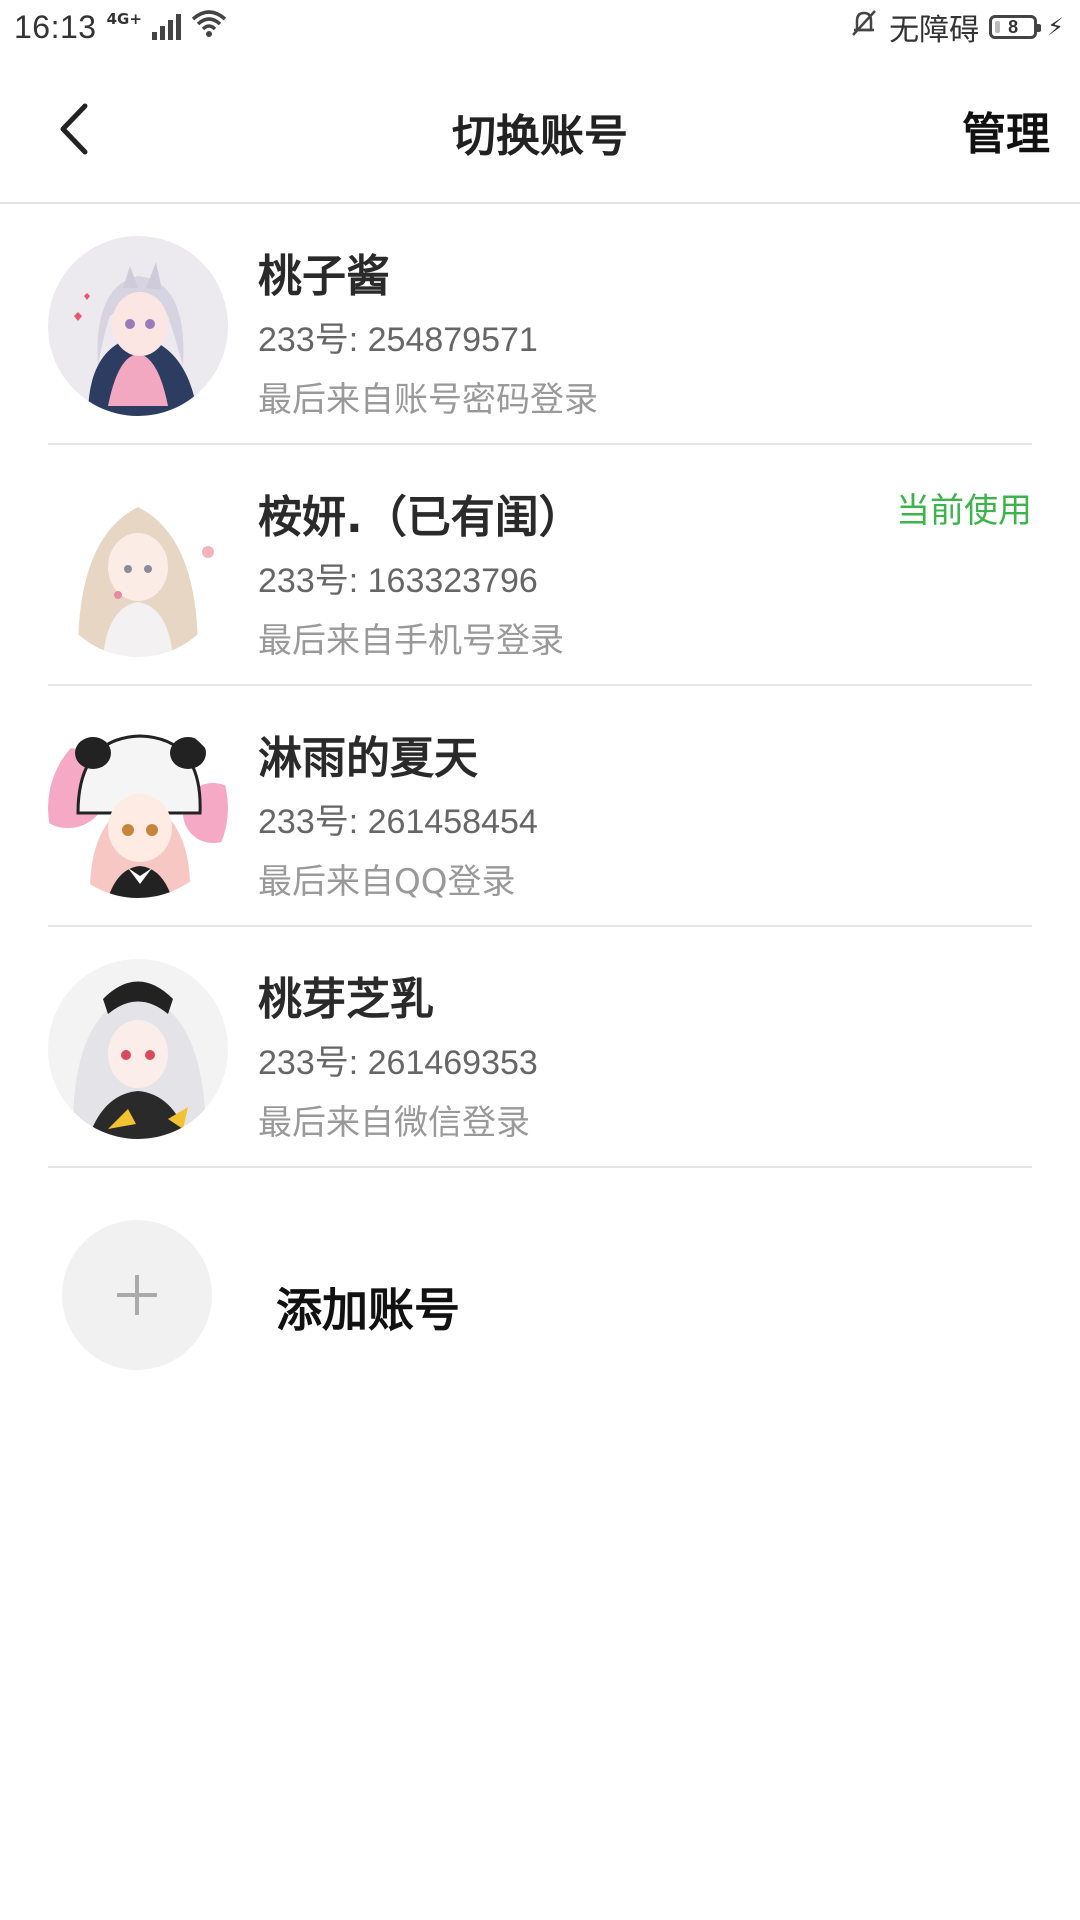  I want to click on status-bar-left: 16:13 4G+, so click(120, 27).